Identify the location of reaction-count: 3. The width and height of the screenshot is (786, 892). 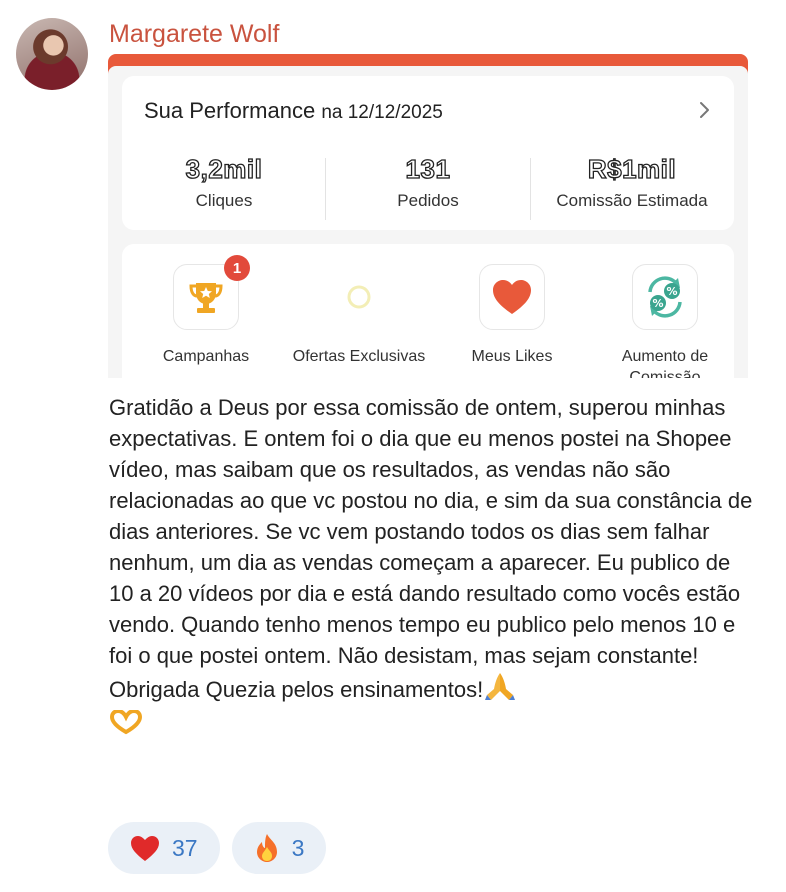
(298, 847).